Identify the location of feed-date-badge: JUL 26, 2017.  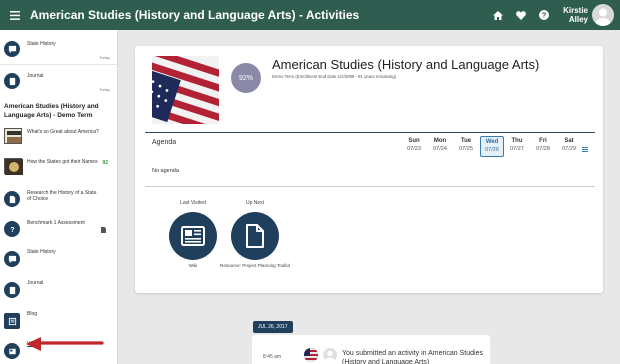
(273, 327).